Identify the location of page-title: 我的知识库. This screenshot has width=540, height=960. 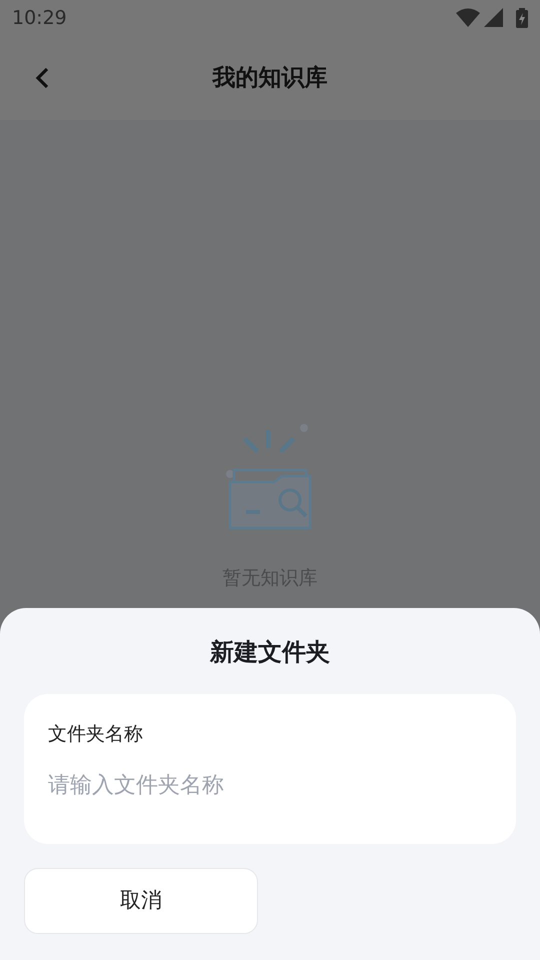
(270, 78).